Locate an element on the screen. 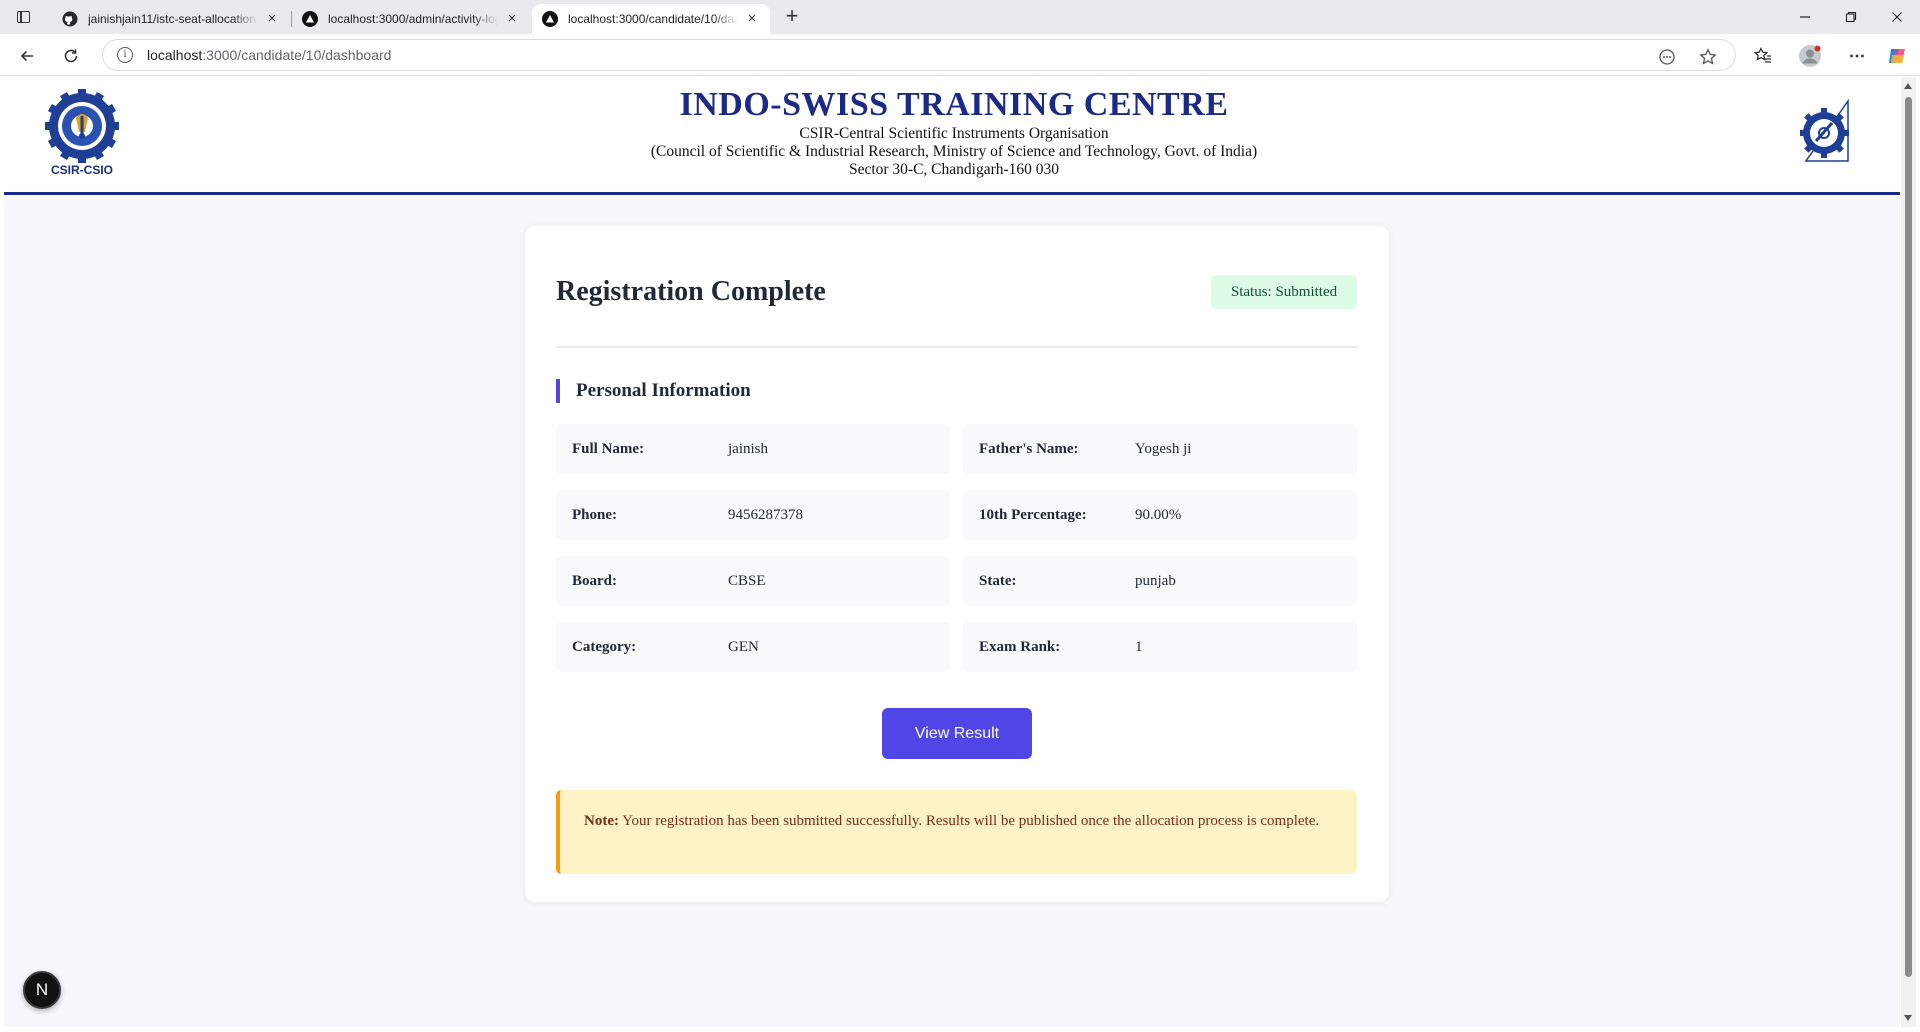  more-options-icon is located at coordinates (1857, 56).